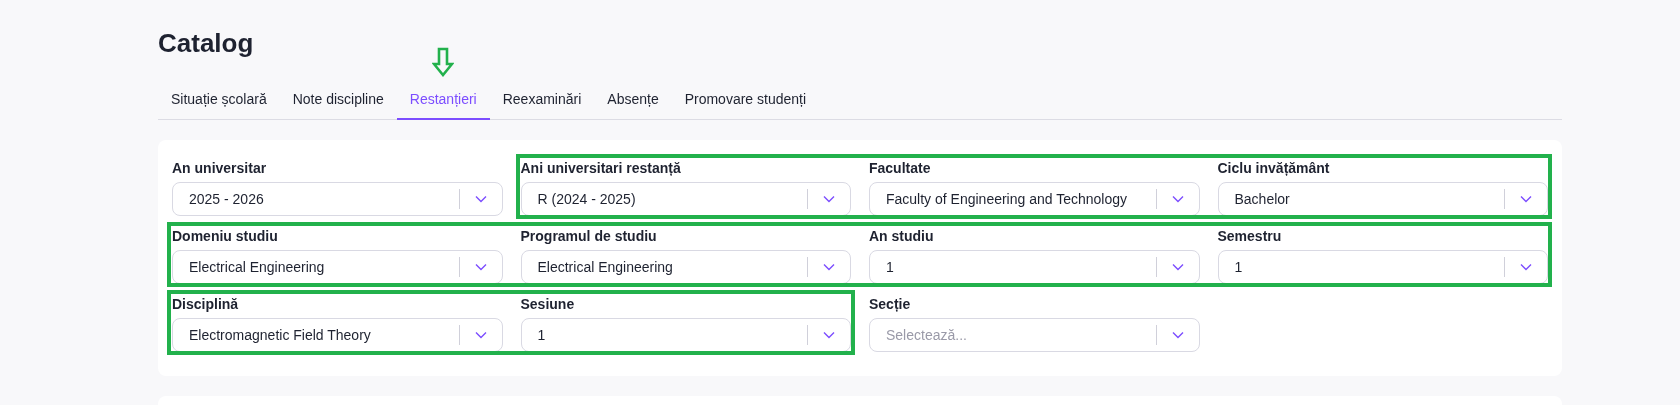  I want to click on select-field: 2025 - 2026, so click(337, 199).